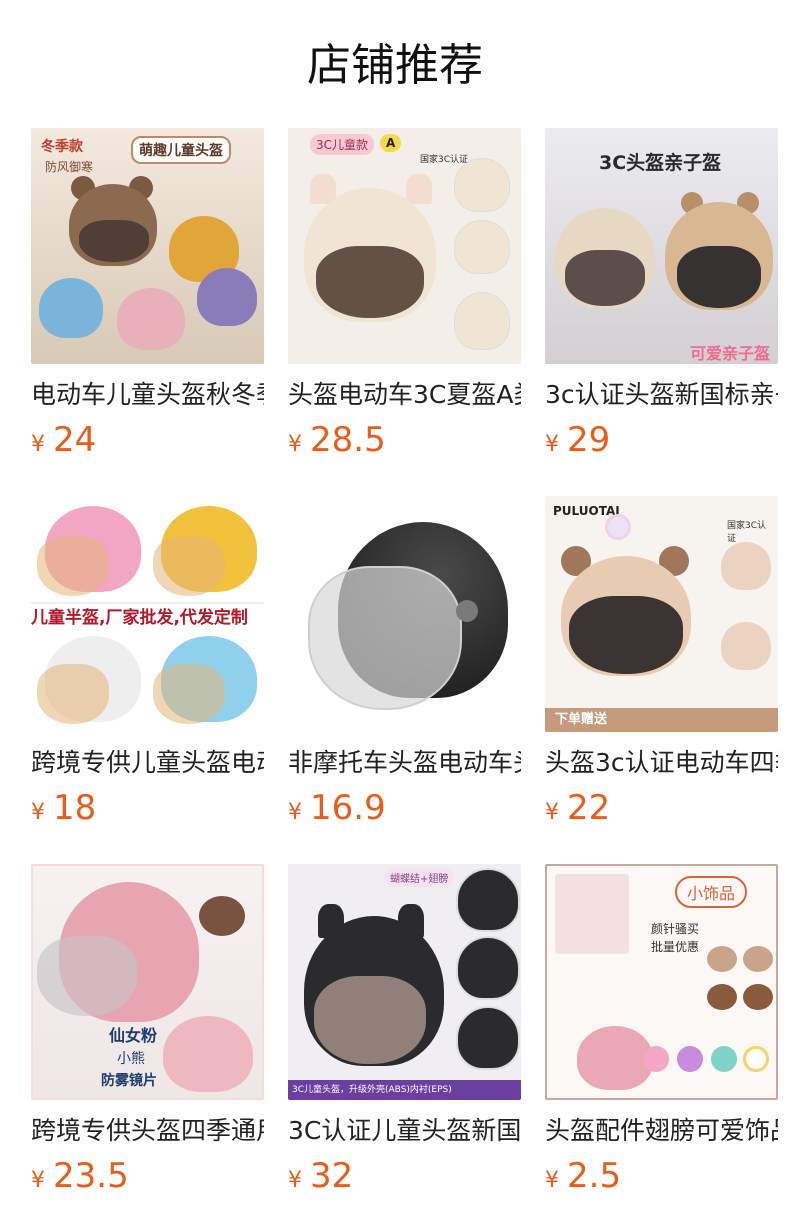  I want to click on product-badge: 儿童半盔,厂家批发,代发定制, so click(147, 617).